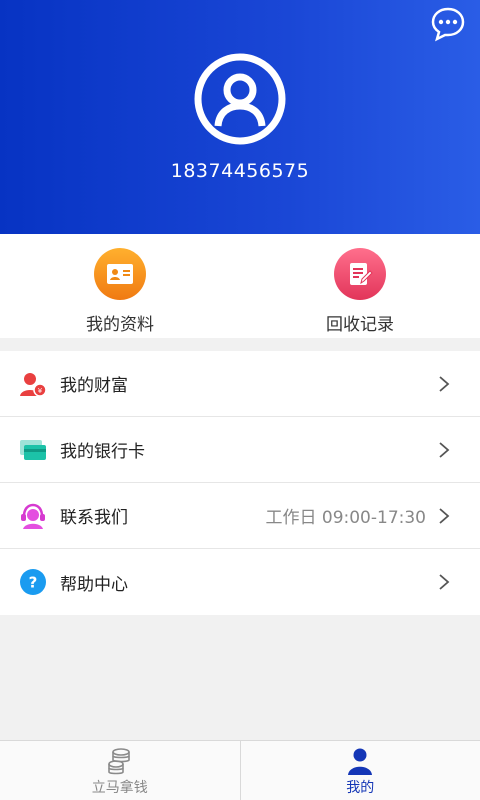 The image size is (480, 800). What do you see at coordinates (360, 274) in the screenshot?
I see `edit-note-icon` at bounding box center [360, 274].